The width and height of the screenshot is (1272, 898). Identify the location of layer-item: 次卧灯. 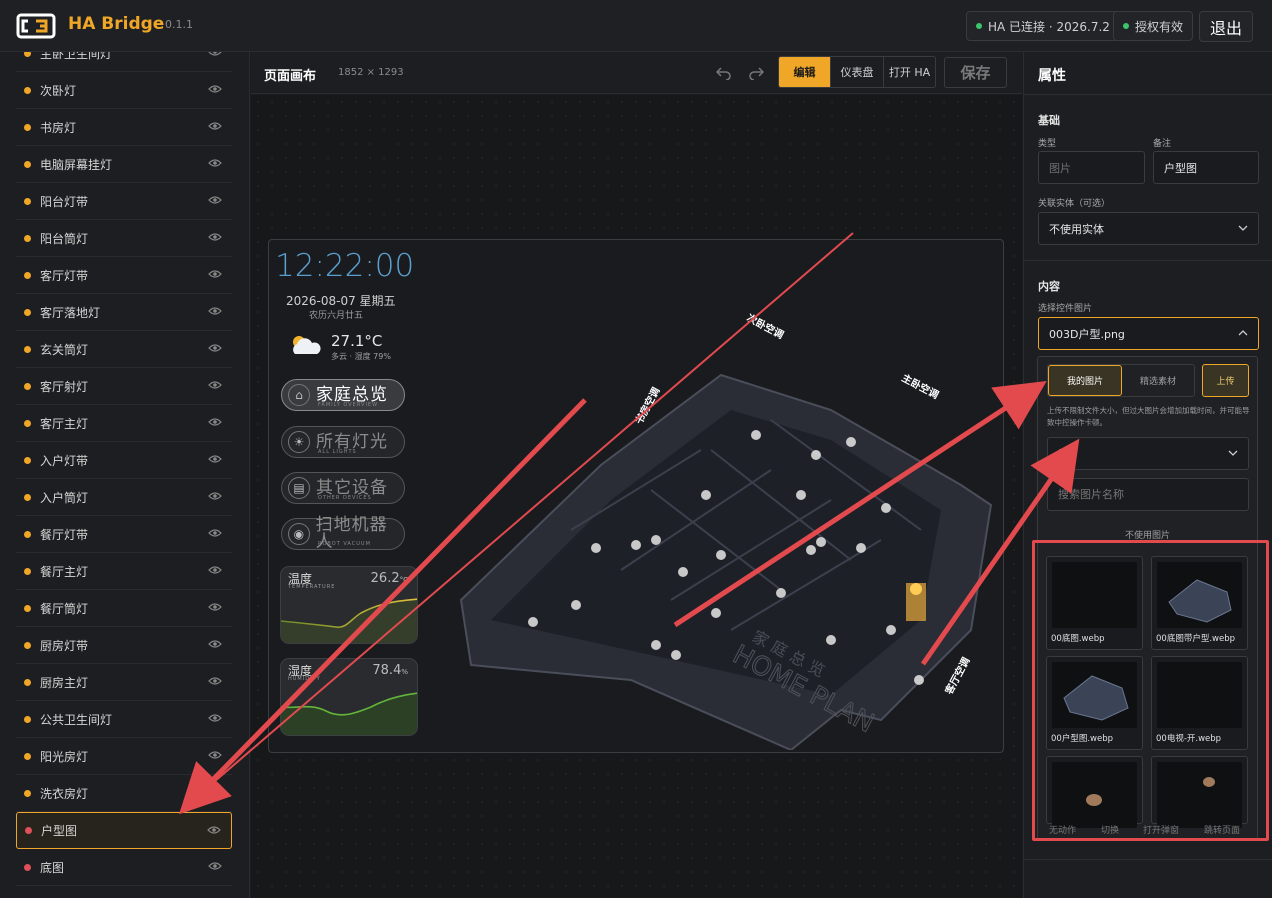
(124, 90).